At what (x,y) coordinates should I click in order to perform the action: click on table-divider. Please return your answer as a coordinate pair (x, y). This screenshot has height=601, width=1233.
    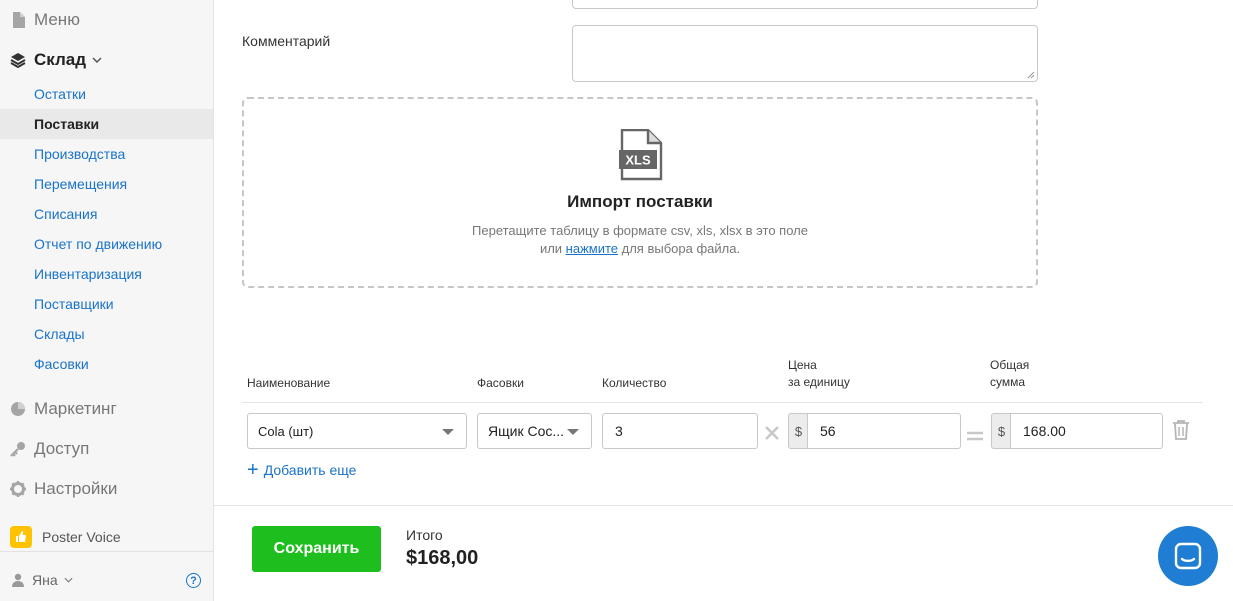
    Looking at the image, I should click on (722, 402).